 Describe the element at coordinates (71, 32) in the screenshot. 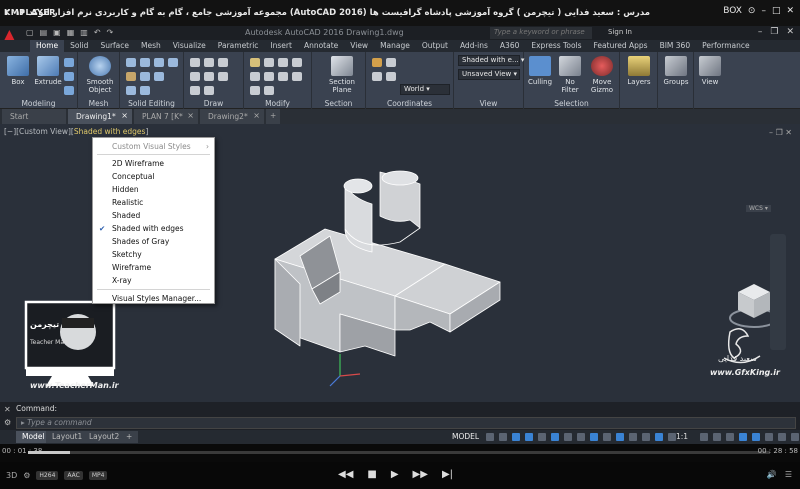

I see `saveas-icon: ▦` at that location.